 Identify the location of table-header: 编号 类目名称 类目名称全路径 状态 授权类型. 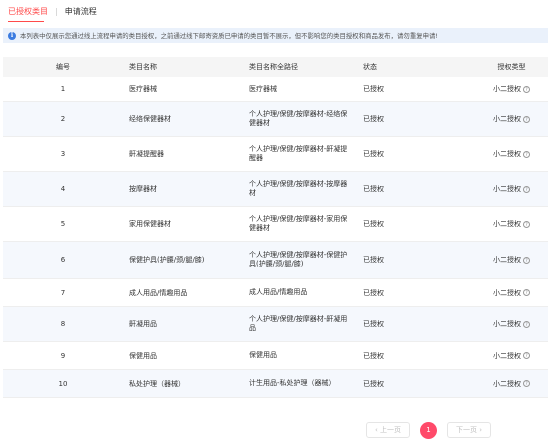
(275, 67).